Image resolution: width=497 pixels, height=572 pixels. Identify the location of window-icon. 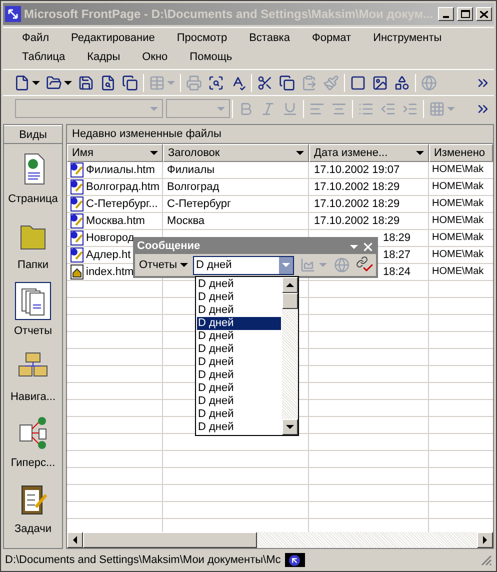
(358, 82).